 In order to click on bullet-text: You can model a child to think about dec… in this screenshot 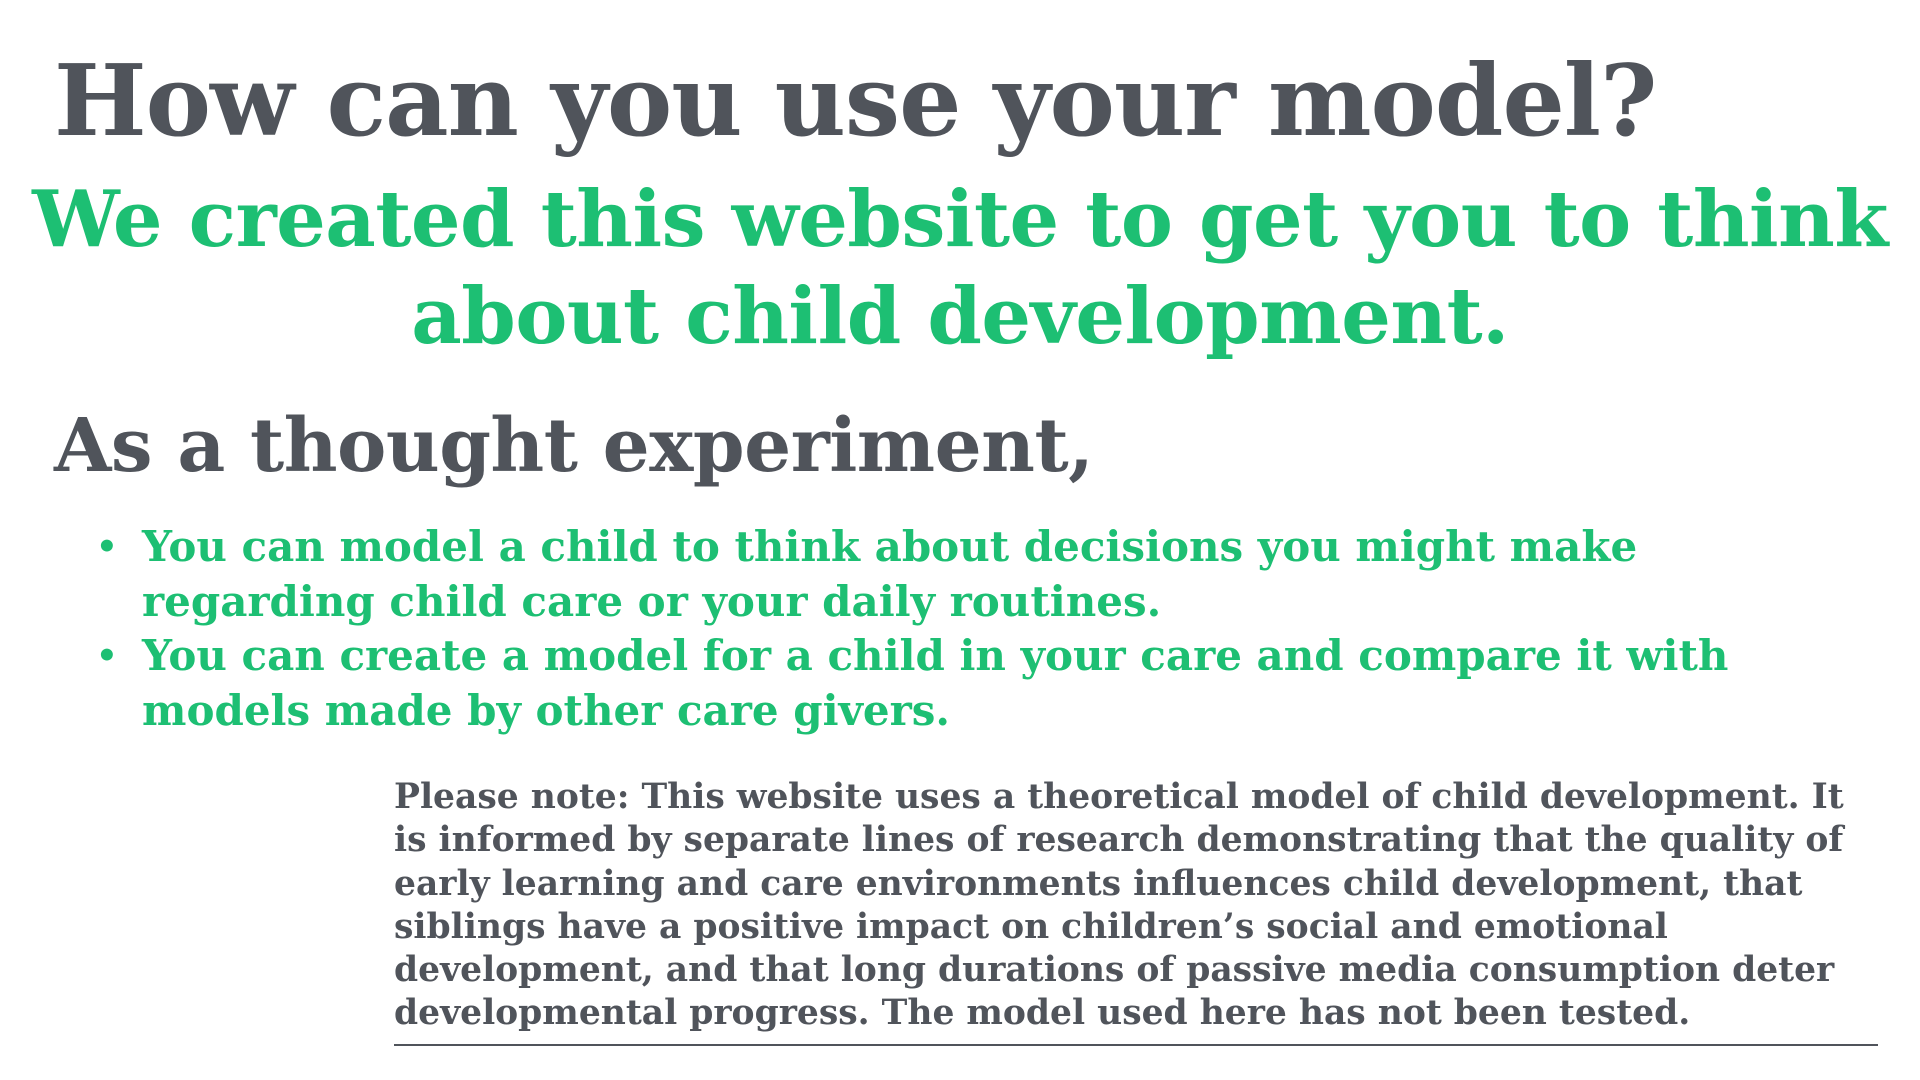, I will do `click(890, 574)`.